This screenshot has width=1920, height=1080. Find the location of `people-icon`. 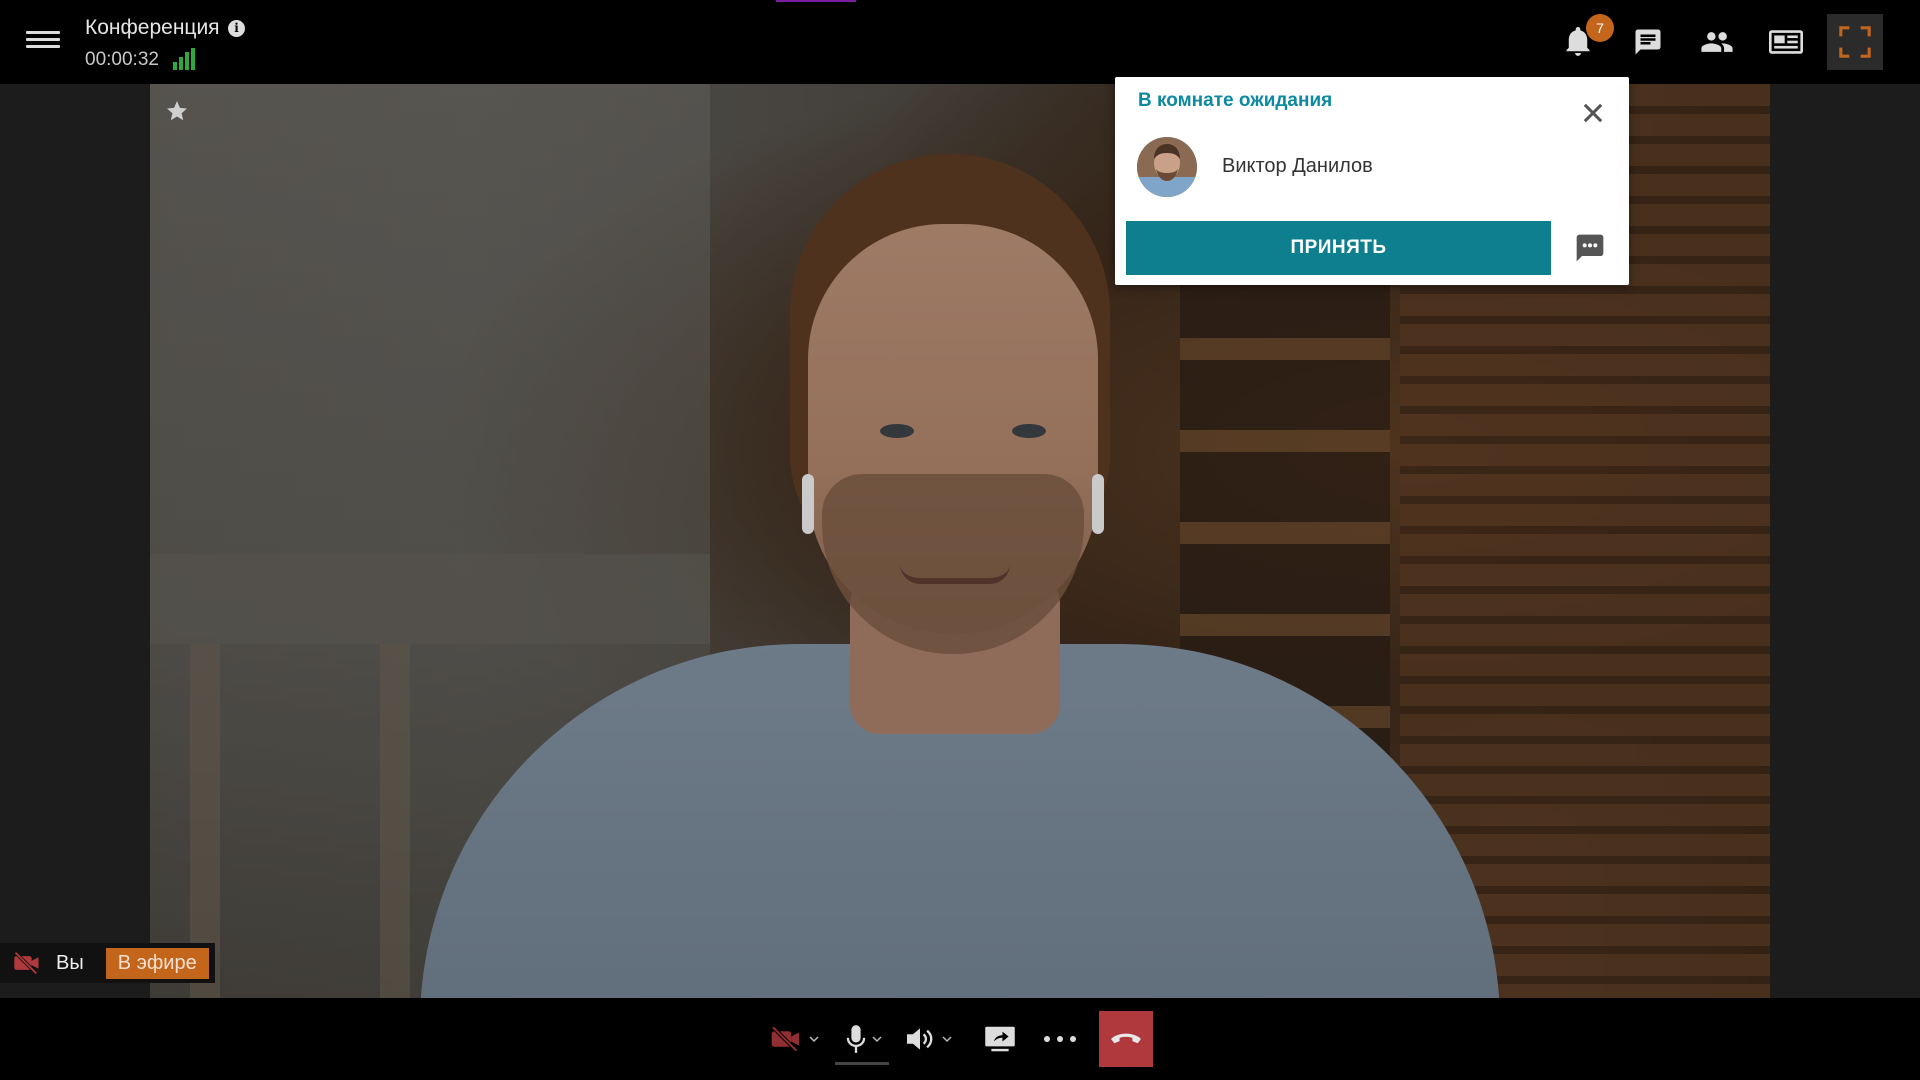

people-icon is located at coordinates (1717, 42).